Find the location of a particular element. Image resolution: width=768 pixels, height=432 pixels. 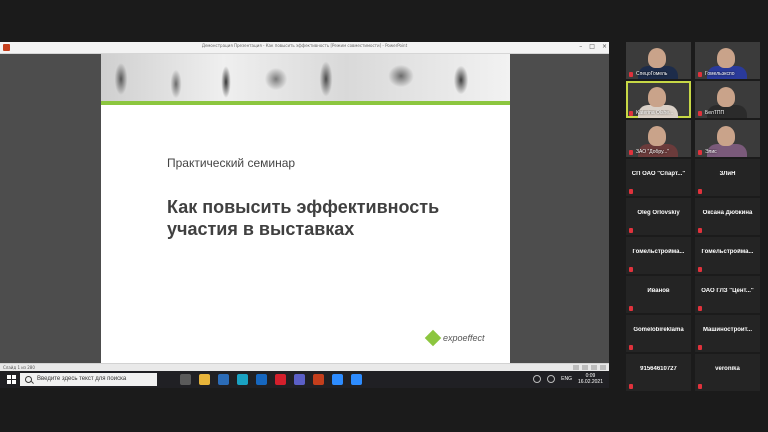

participant-name: Gomelobireklama is located at coordinates (658, 330).